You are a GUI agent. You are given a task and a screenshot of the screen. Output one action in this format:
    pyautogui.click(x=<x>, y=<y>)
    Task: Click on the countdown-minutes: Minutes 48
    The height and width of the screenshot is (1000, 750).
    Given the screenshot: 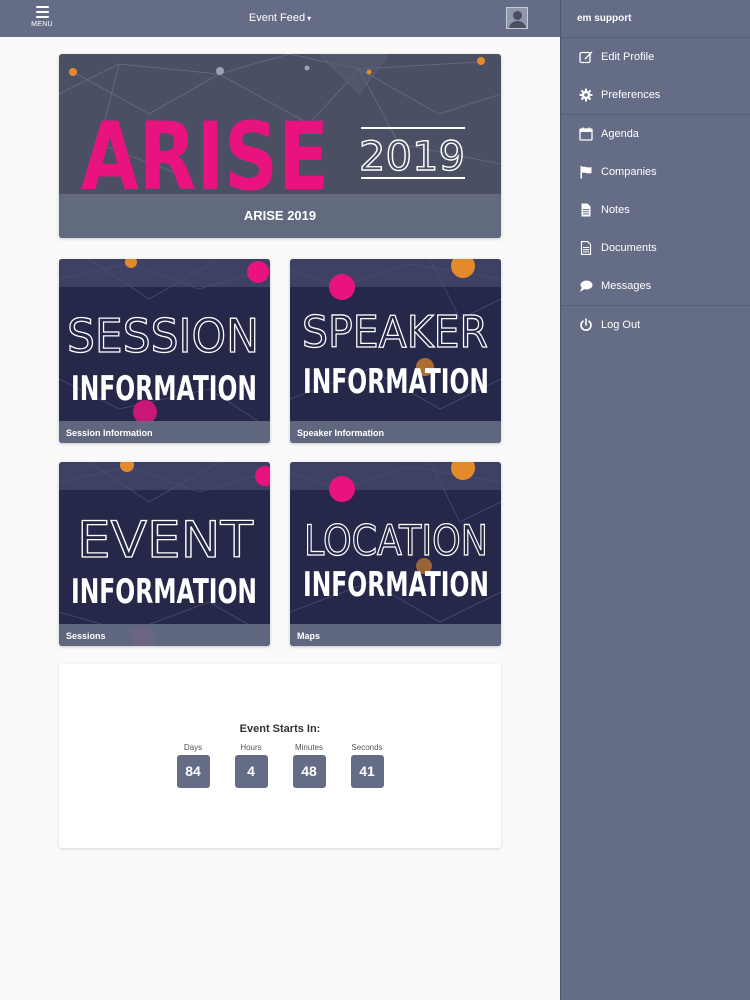 What is the action you would take?
    pyautogui.click(x=309, y=765)
    